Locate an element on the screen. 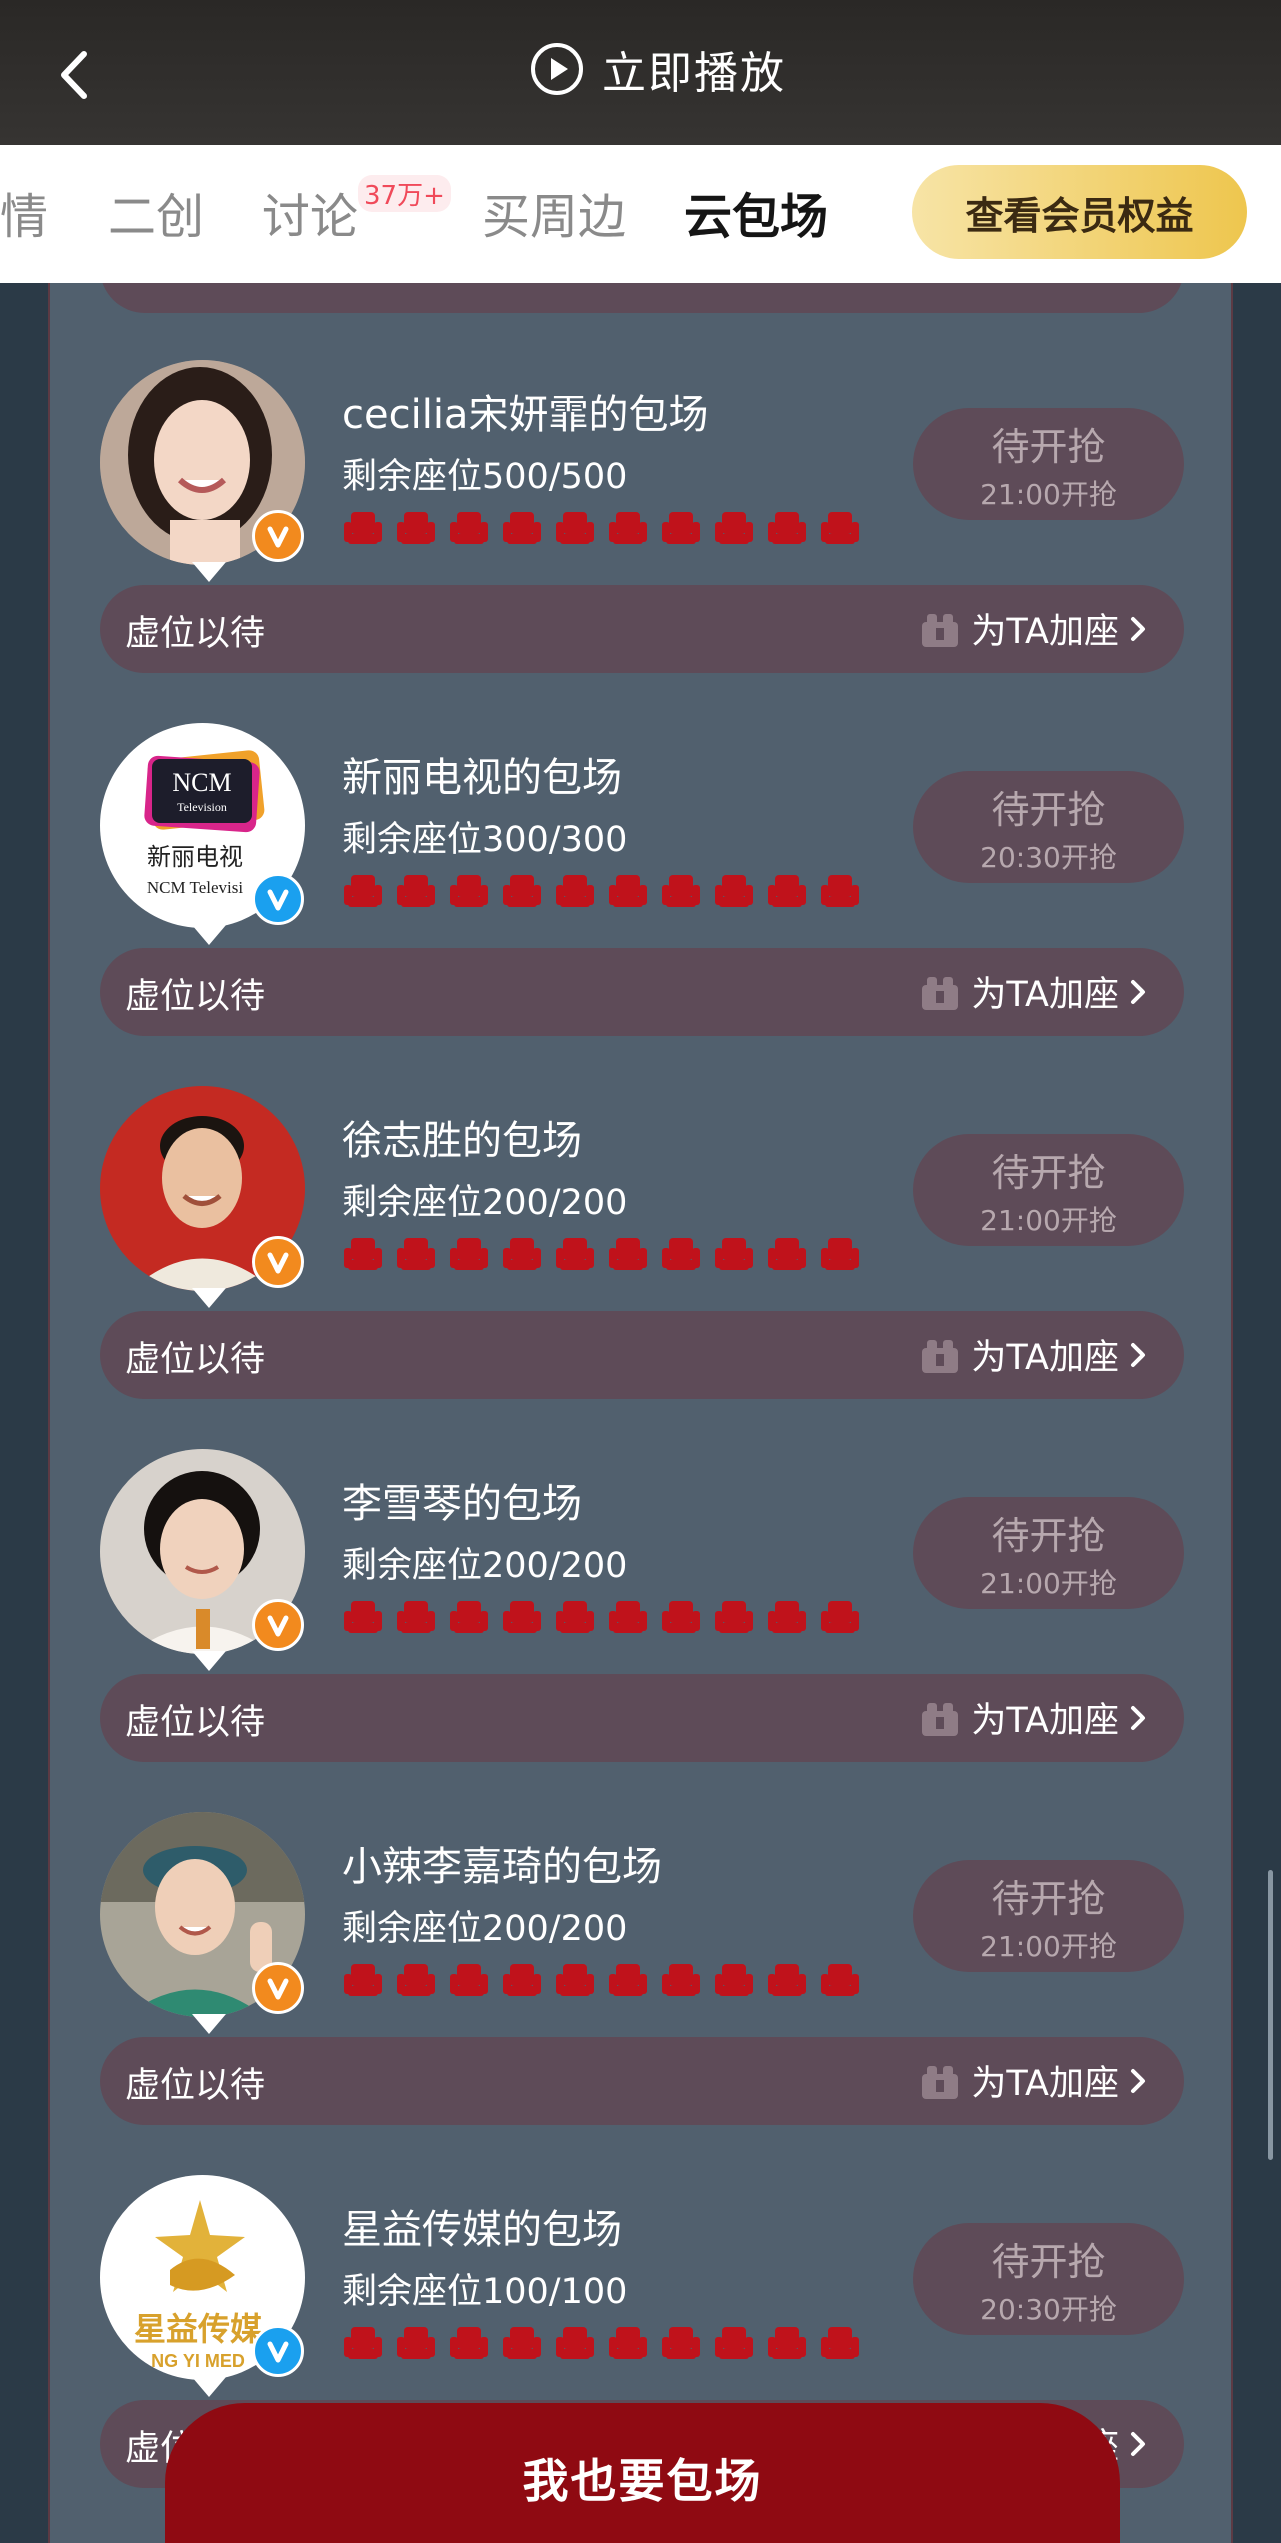  tab-remix: 二创 is located at coordinates (156, 212).